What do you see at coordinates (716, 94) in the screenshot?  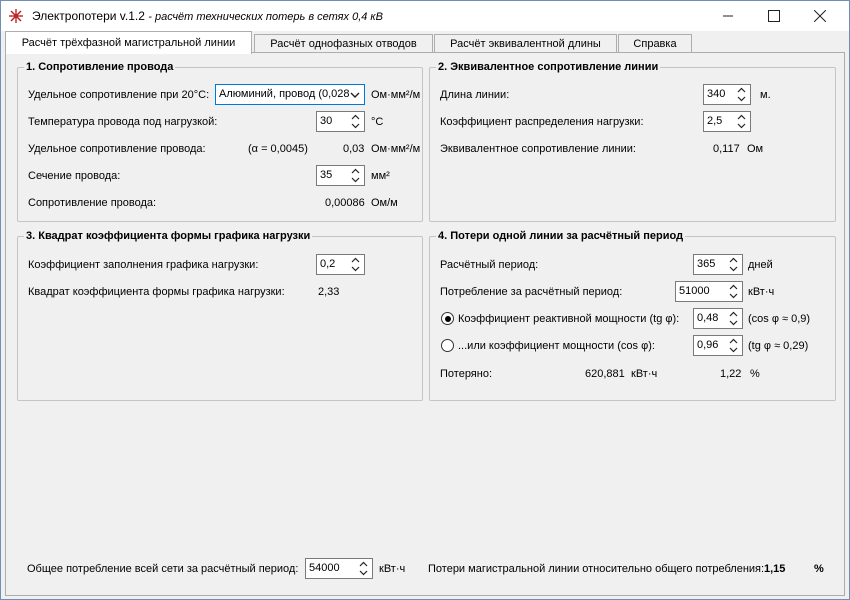 I see `line-length-value: 340` at bounding box center [716, 94].